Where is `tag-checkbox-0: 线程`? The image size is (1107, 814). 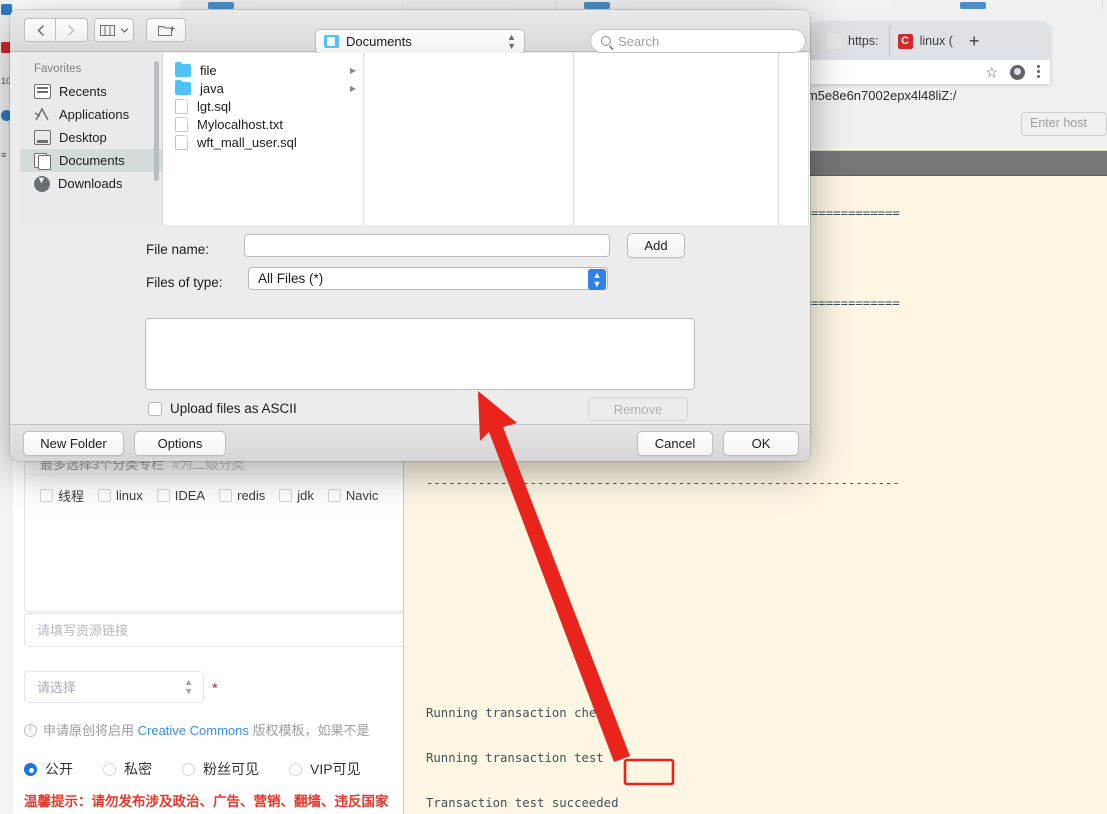 tag-checkbox-0: 线程 is located at coordinates (62, 495).